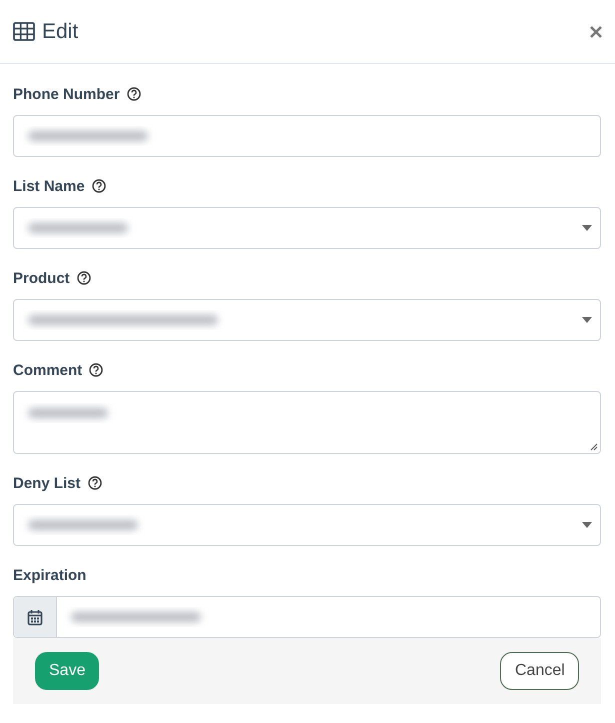  Describe the element at coordinates (49, 575) in the screenshot. I see `field-label: Expiration` at that location.